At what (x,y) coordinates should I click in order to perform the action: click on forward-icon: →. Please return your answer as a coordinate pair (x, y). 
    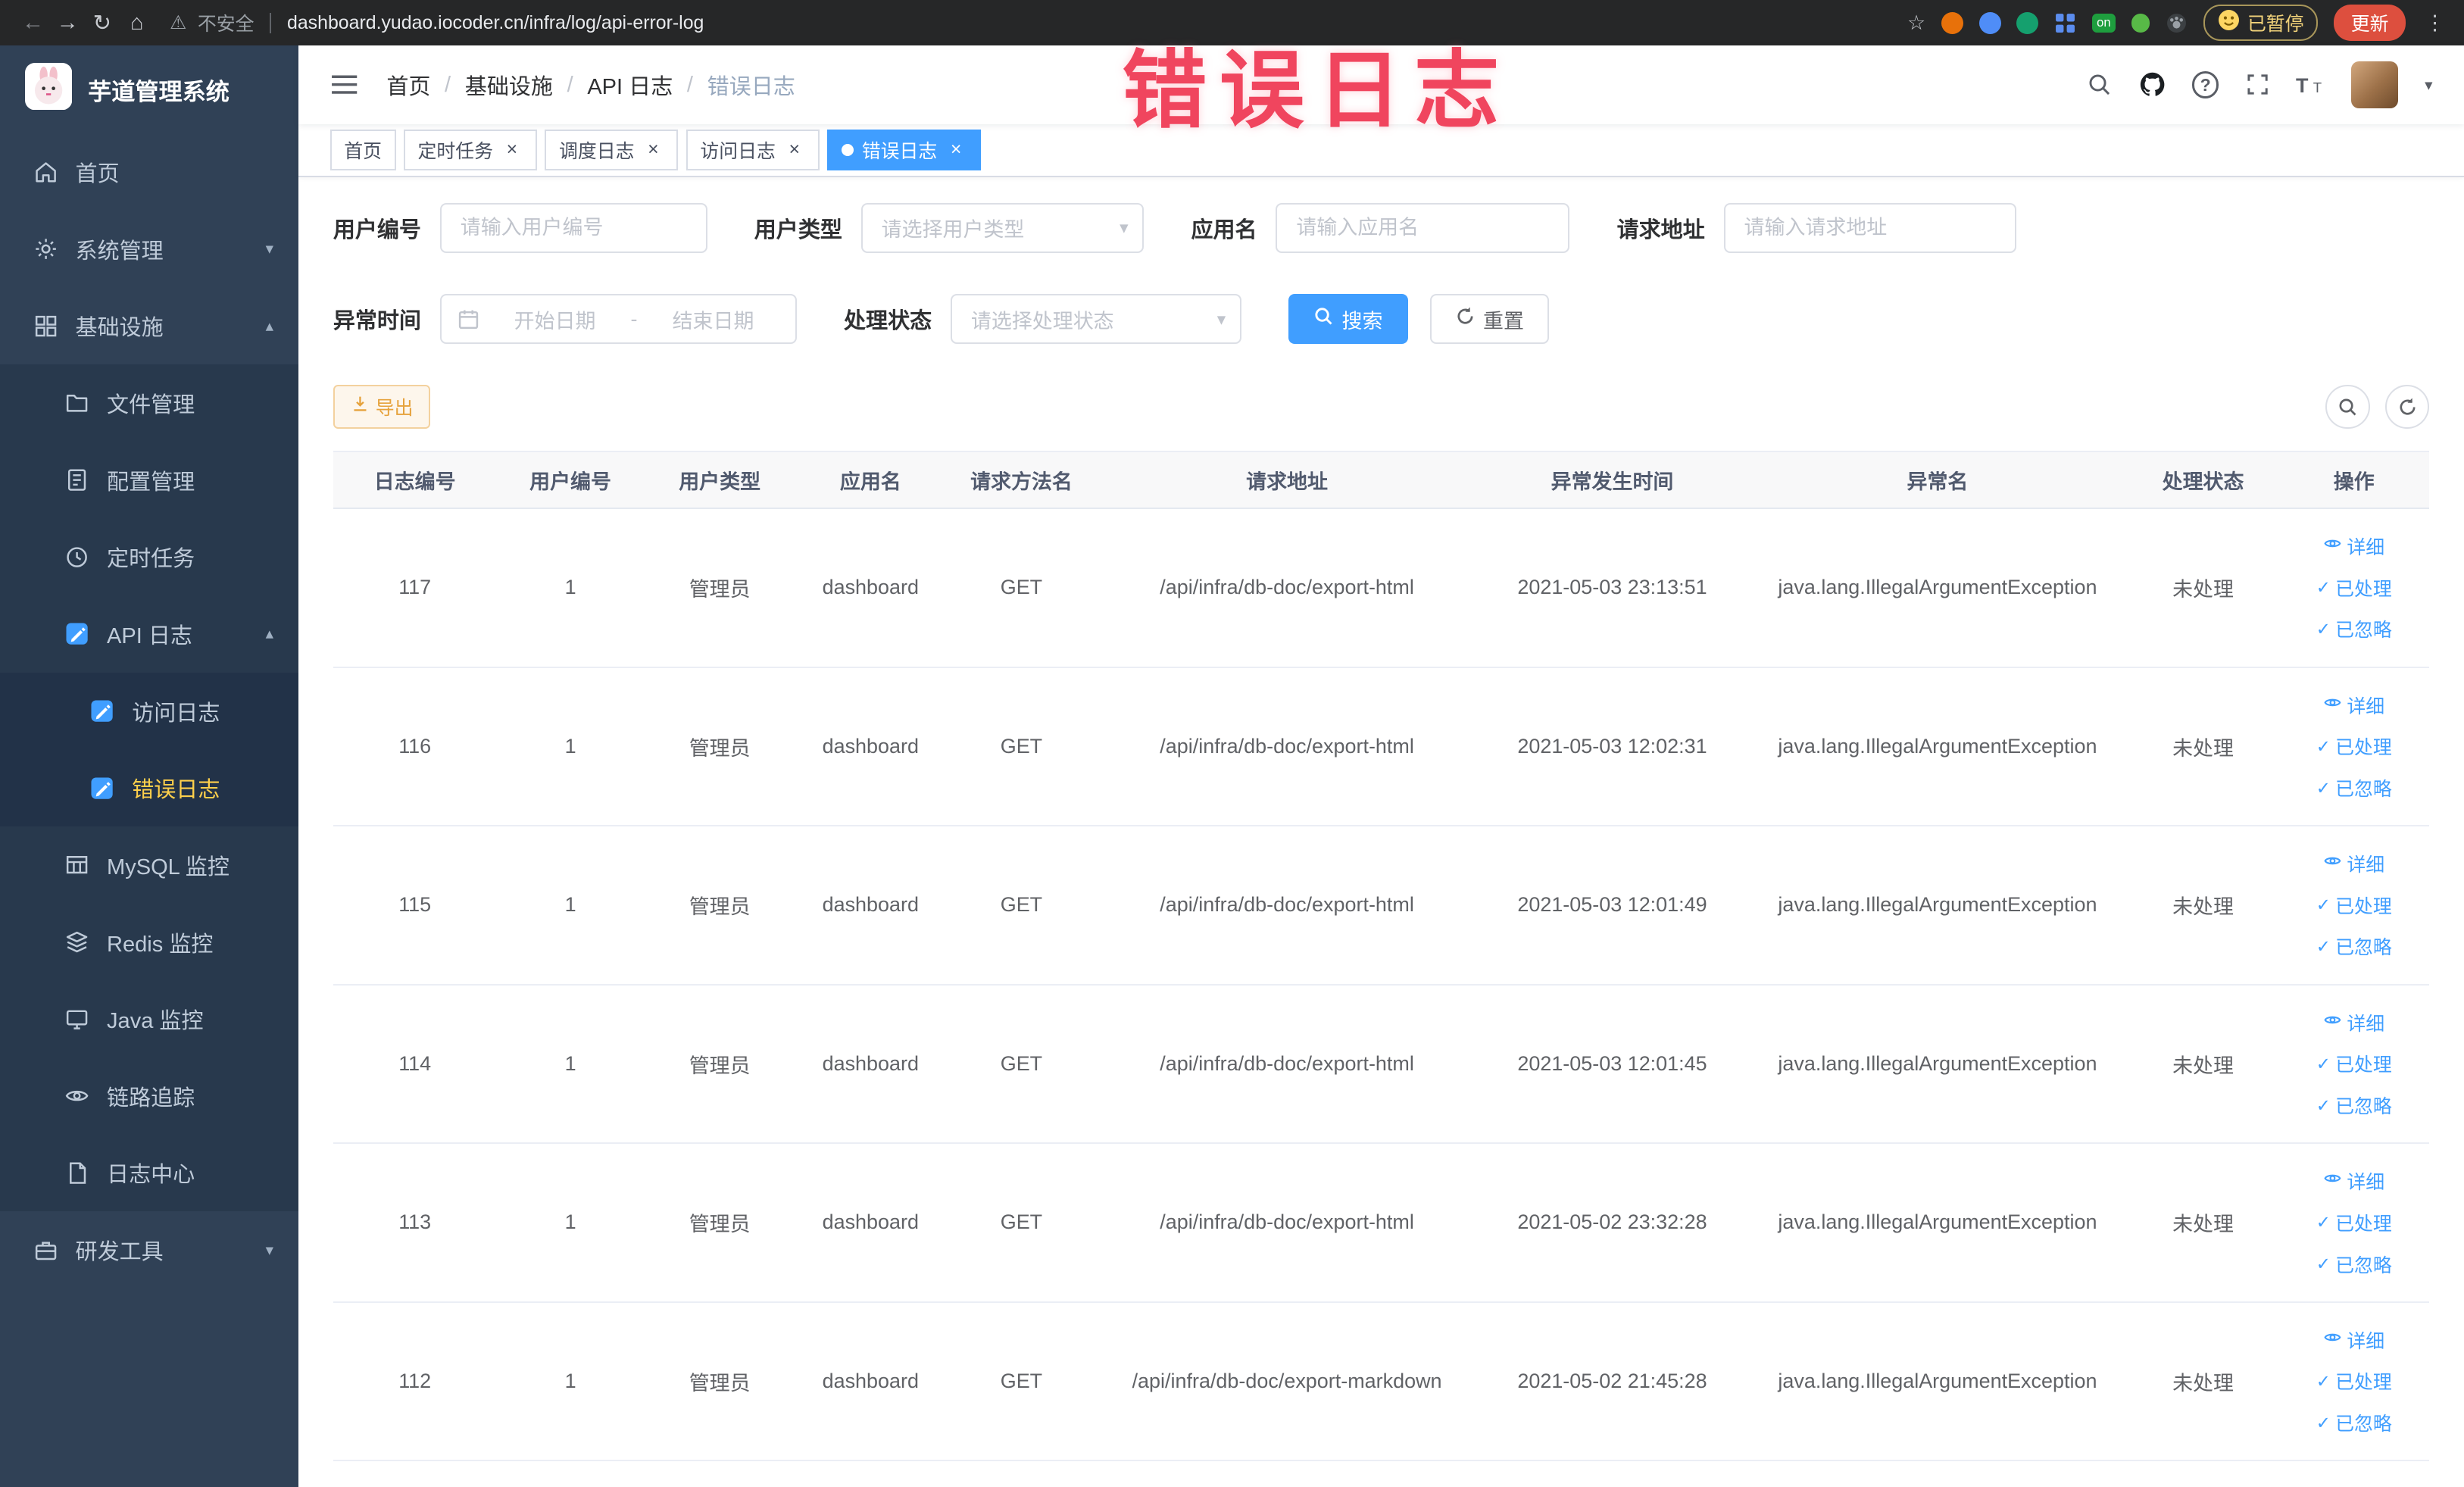
    Looking at the image, I should click on (67, 23).